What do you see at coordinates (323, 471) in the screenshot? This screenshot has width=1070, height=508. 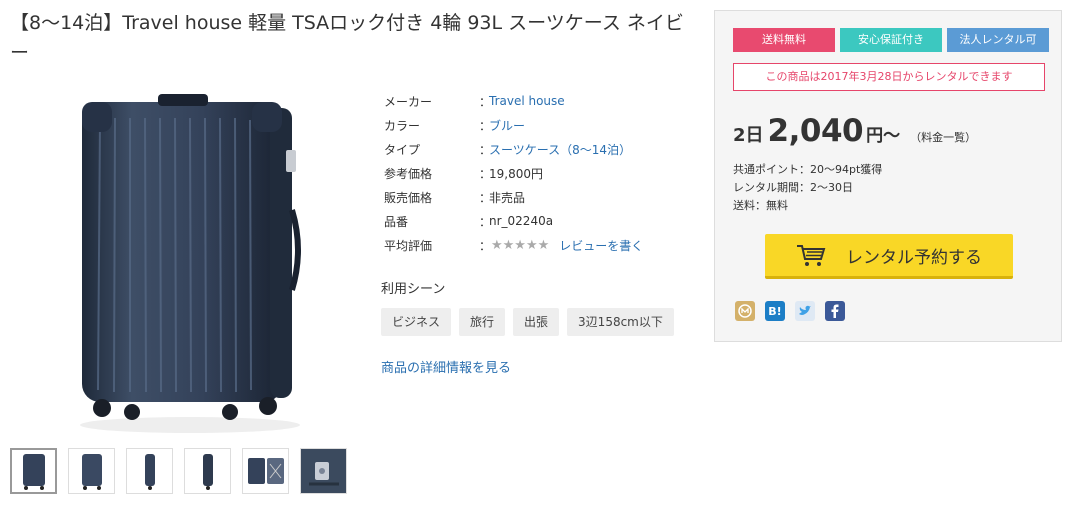 I see `thumbnail-lock-detail` at bounding box center [323, 471].